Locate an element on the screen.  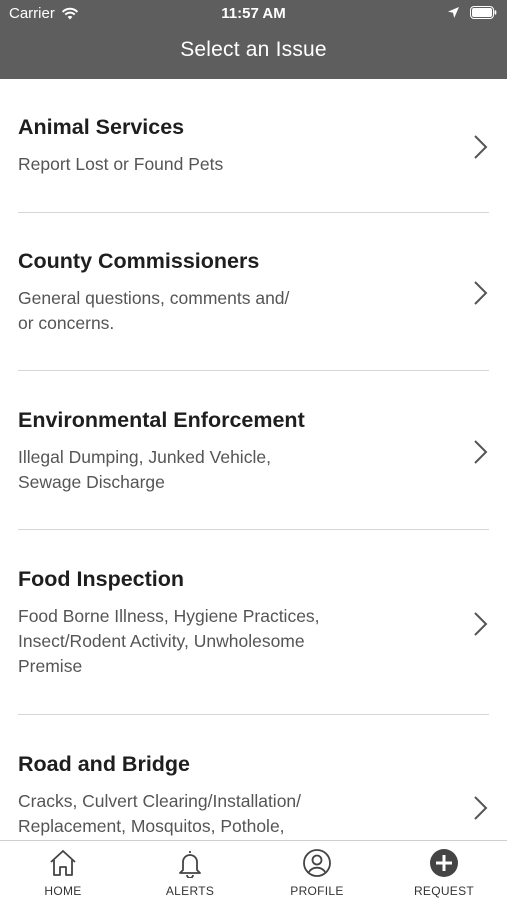
tab-label: PROFILE is located at coordinates (317, 891).